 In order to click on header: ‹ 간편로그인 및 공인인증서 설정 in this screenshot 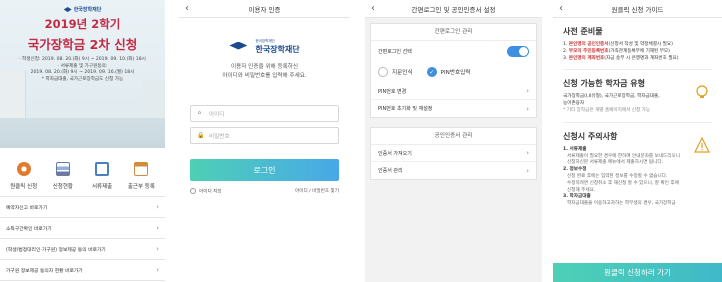, I will do `click(453, 9)`.